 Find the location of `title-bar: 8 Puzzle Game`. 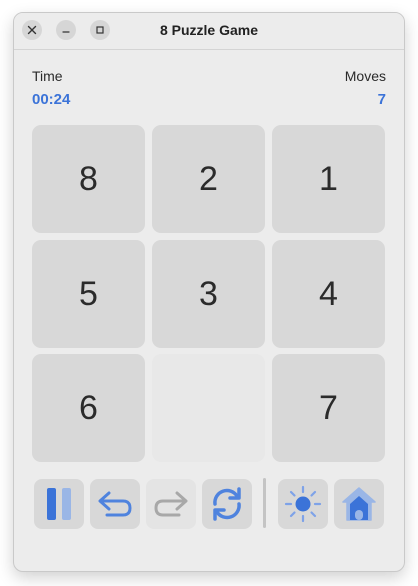

title-bar: 8 Puzzle Game is located at coordinates (209, 31).